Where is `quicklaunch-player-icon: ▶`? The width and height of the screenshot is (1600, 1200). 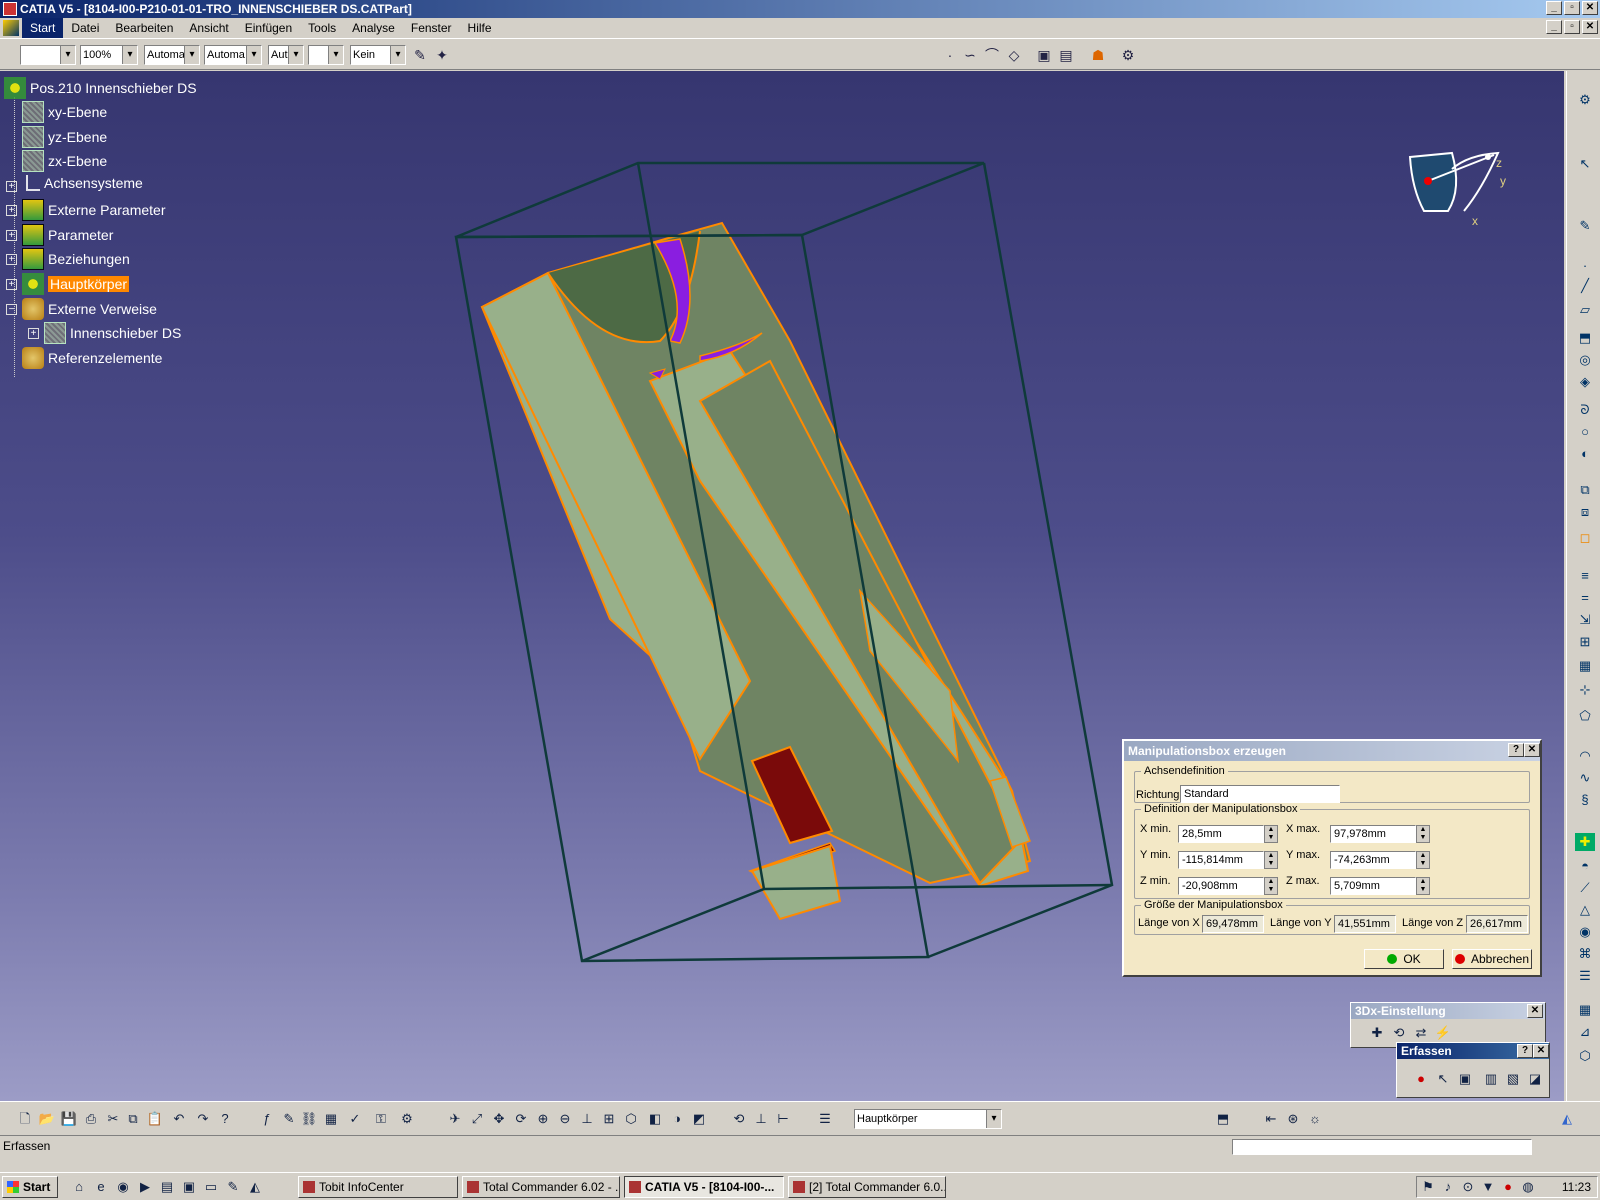
quicklaunch-player-icon: ▶ is located at coordinates (145, 1187).